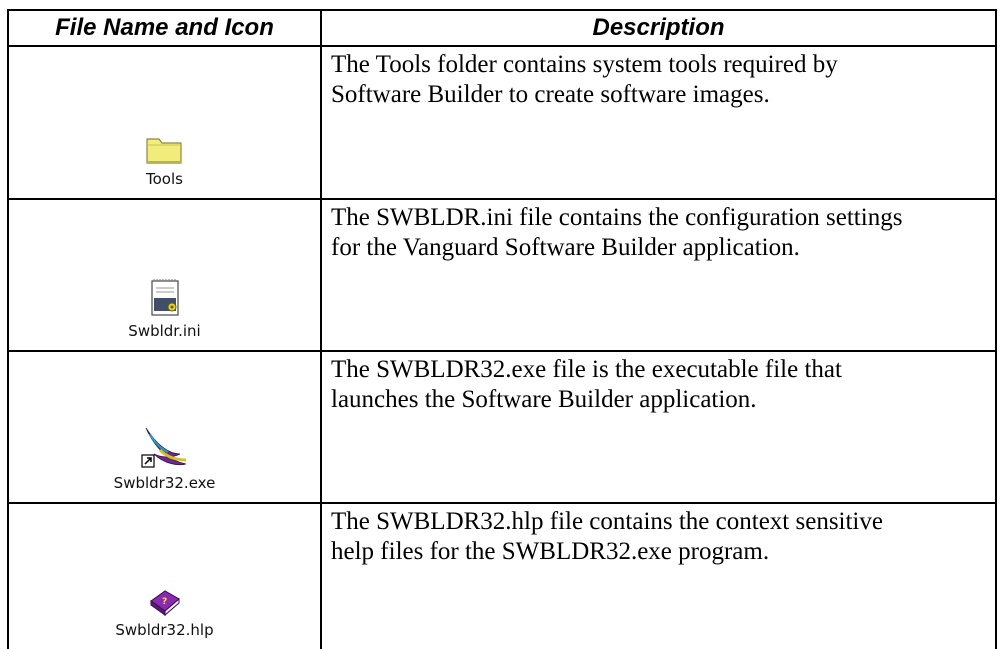 The width and height of the screenshot is (1002, 649). I want to click on file-name-label: Swbldr32.hlp, so click(164, 630).